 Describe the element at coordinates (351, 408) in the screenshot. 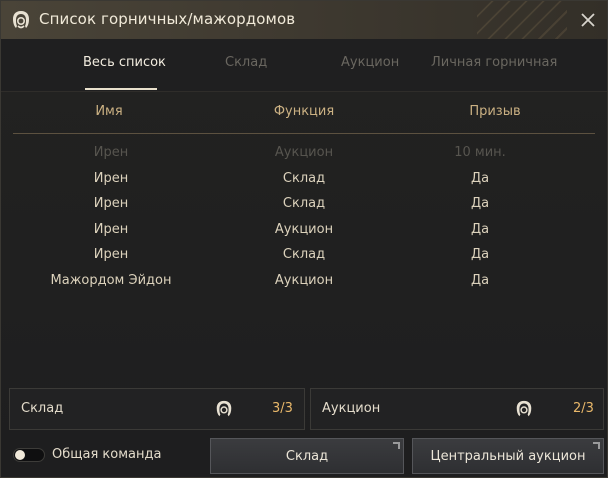

I see `auction-summary-label: Аукцион` at that location.